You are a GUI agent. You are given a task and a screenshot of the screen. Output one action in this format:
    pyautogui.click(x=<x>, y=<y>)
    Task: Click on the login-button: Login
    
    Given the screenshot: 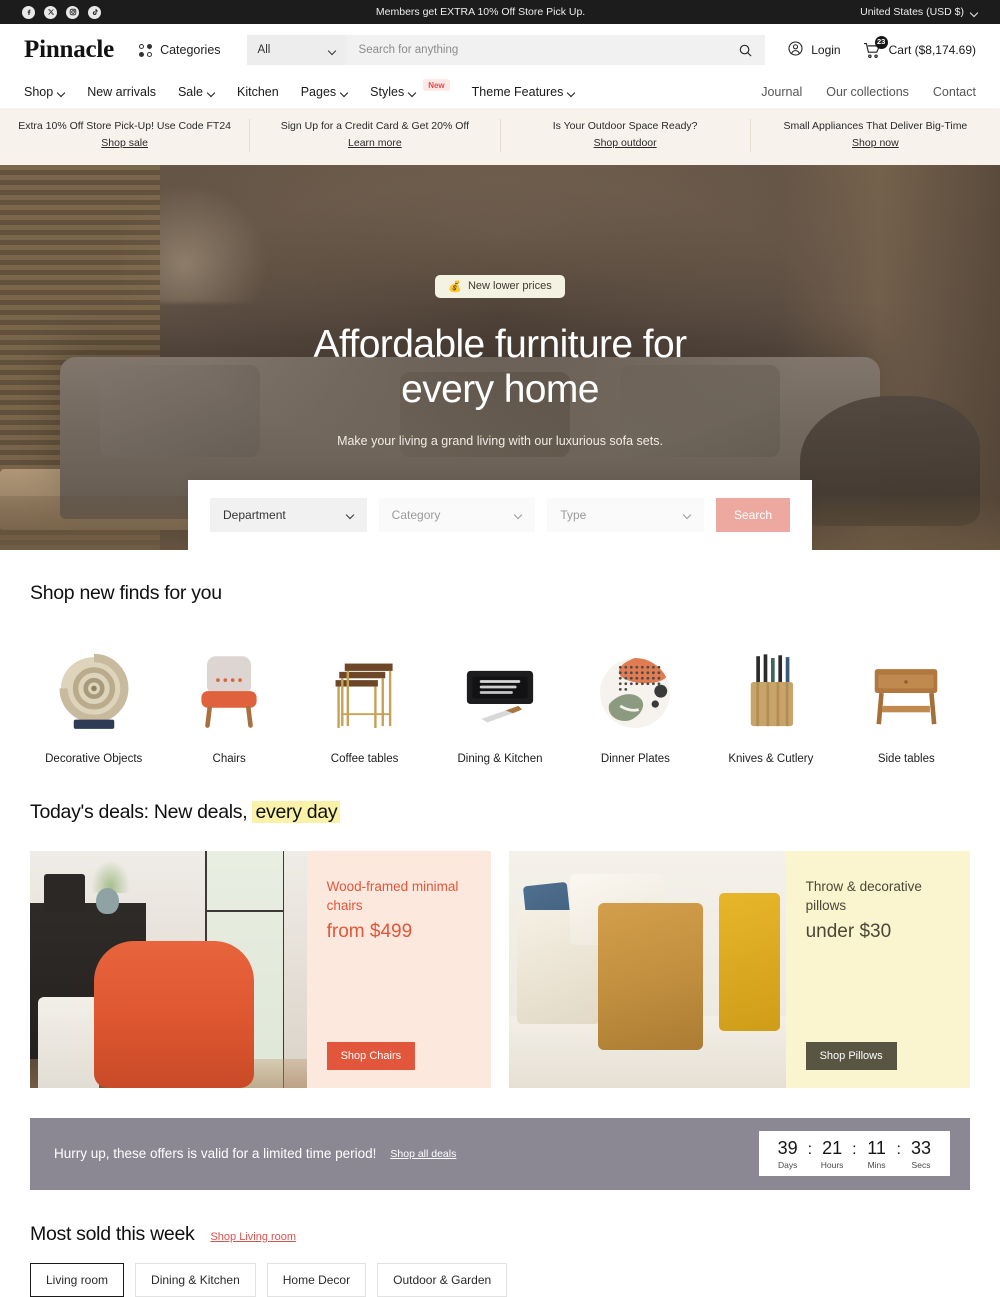 What is the action you would take?
    pyautogui.click(x=814, y=50)
    